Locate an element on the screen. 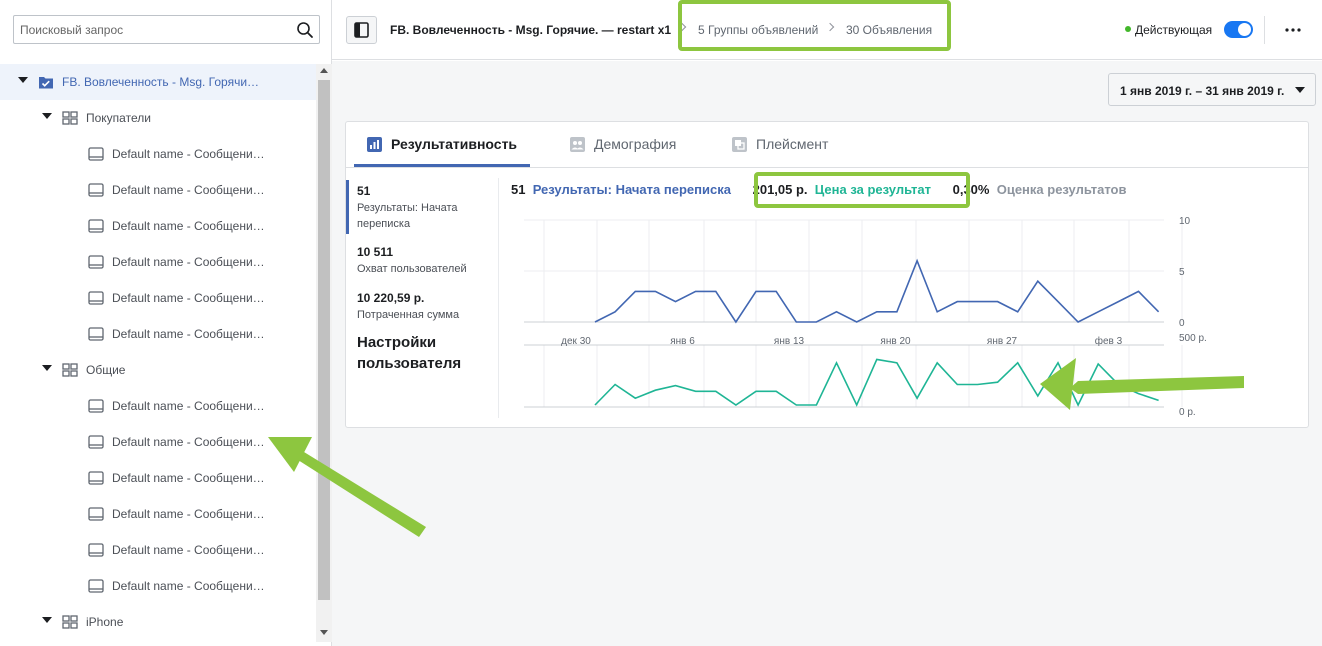 The image size is (1322, 646). tree-adset-row: iPhone is located at coordinates (158, 622).